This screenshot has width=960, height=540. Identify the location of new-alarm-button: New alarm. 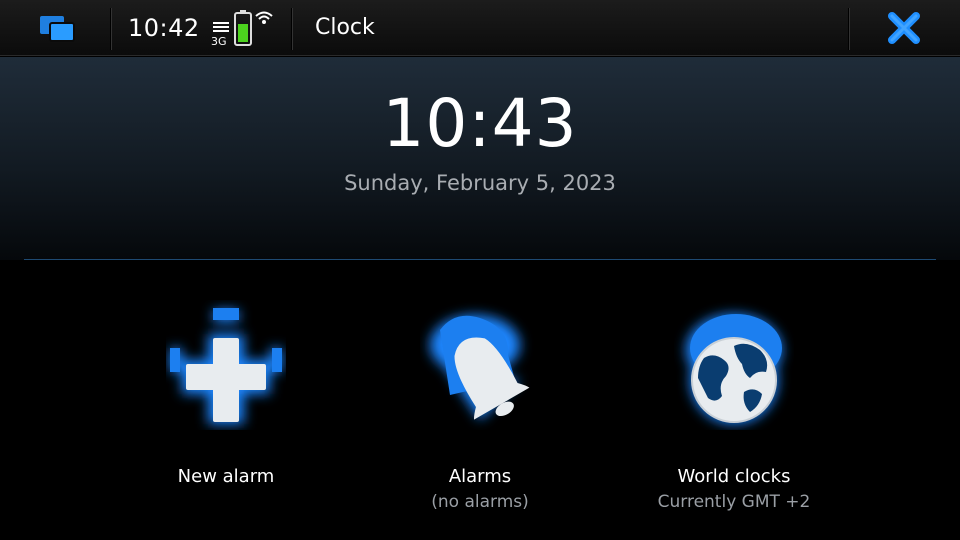
(226, 410).